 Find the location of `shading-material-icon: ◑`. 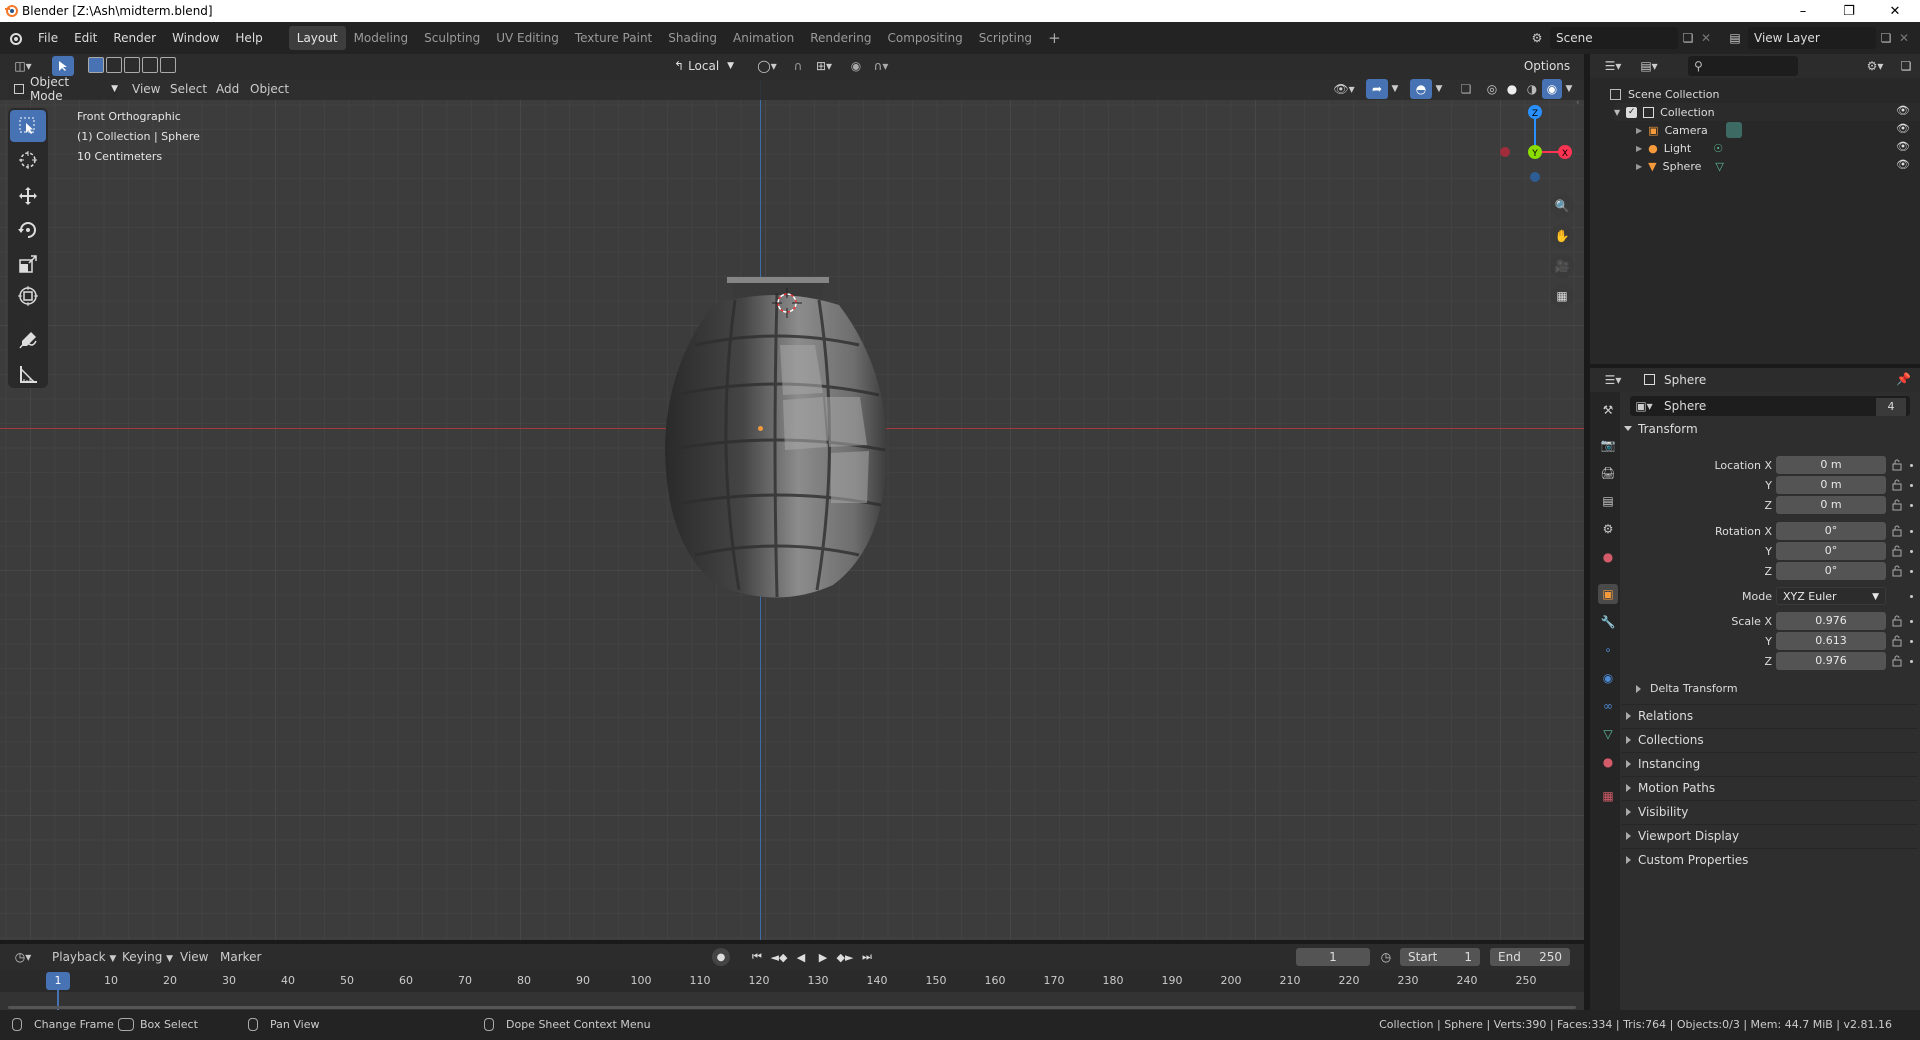

shading-material-icon: ◑ is located at coordinates (1532, 89).